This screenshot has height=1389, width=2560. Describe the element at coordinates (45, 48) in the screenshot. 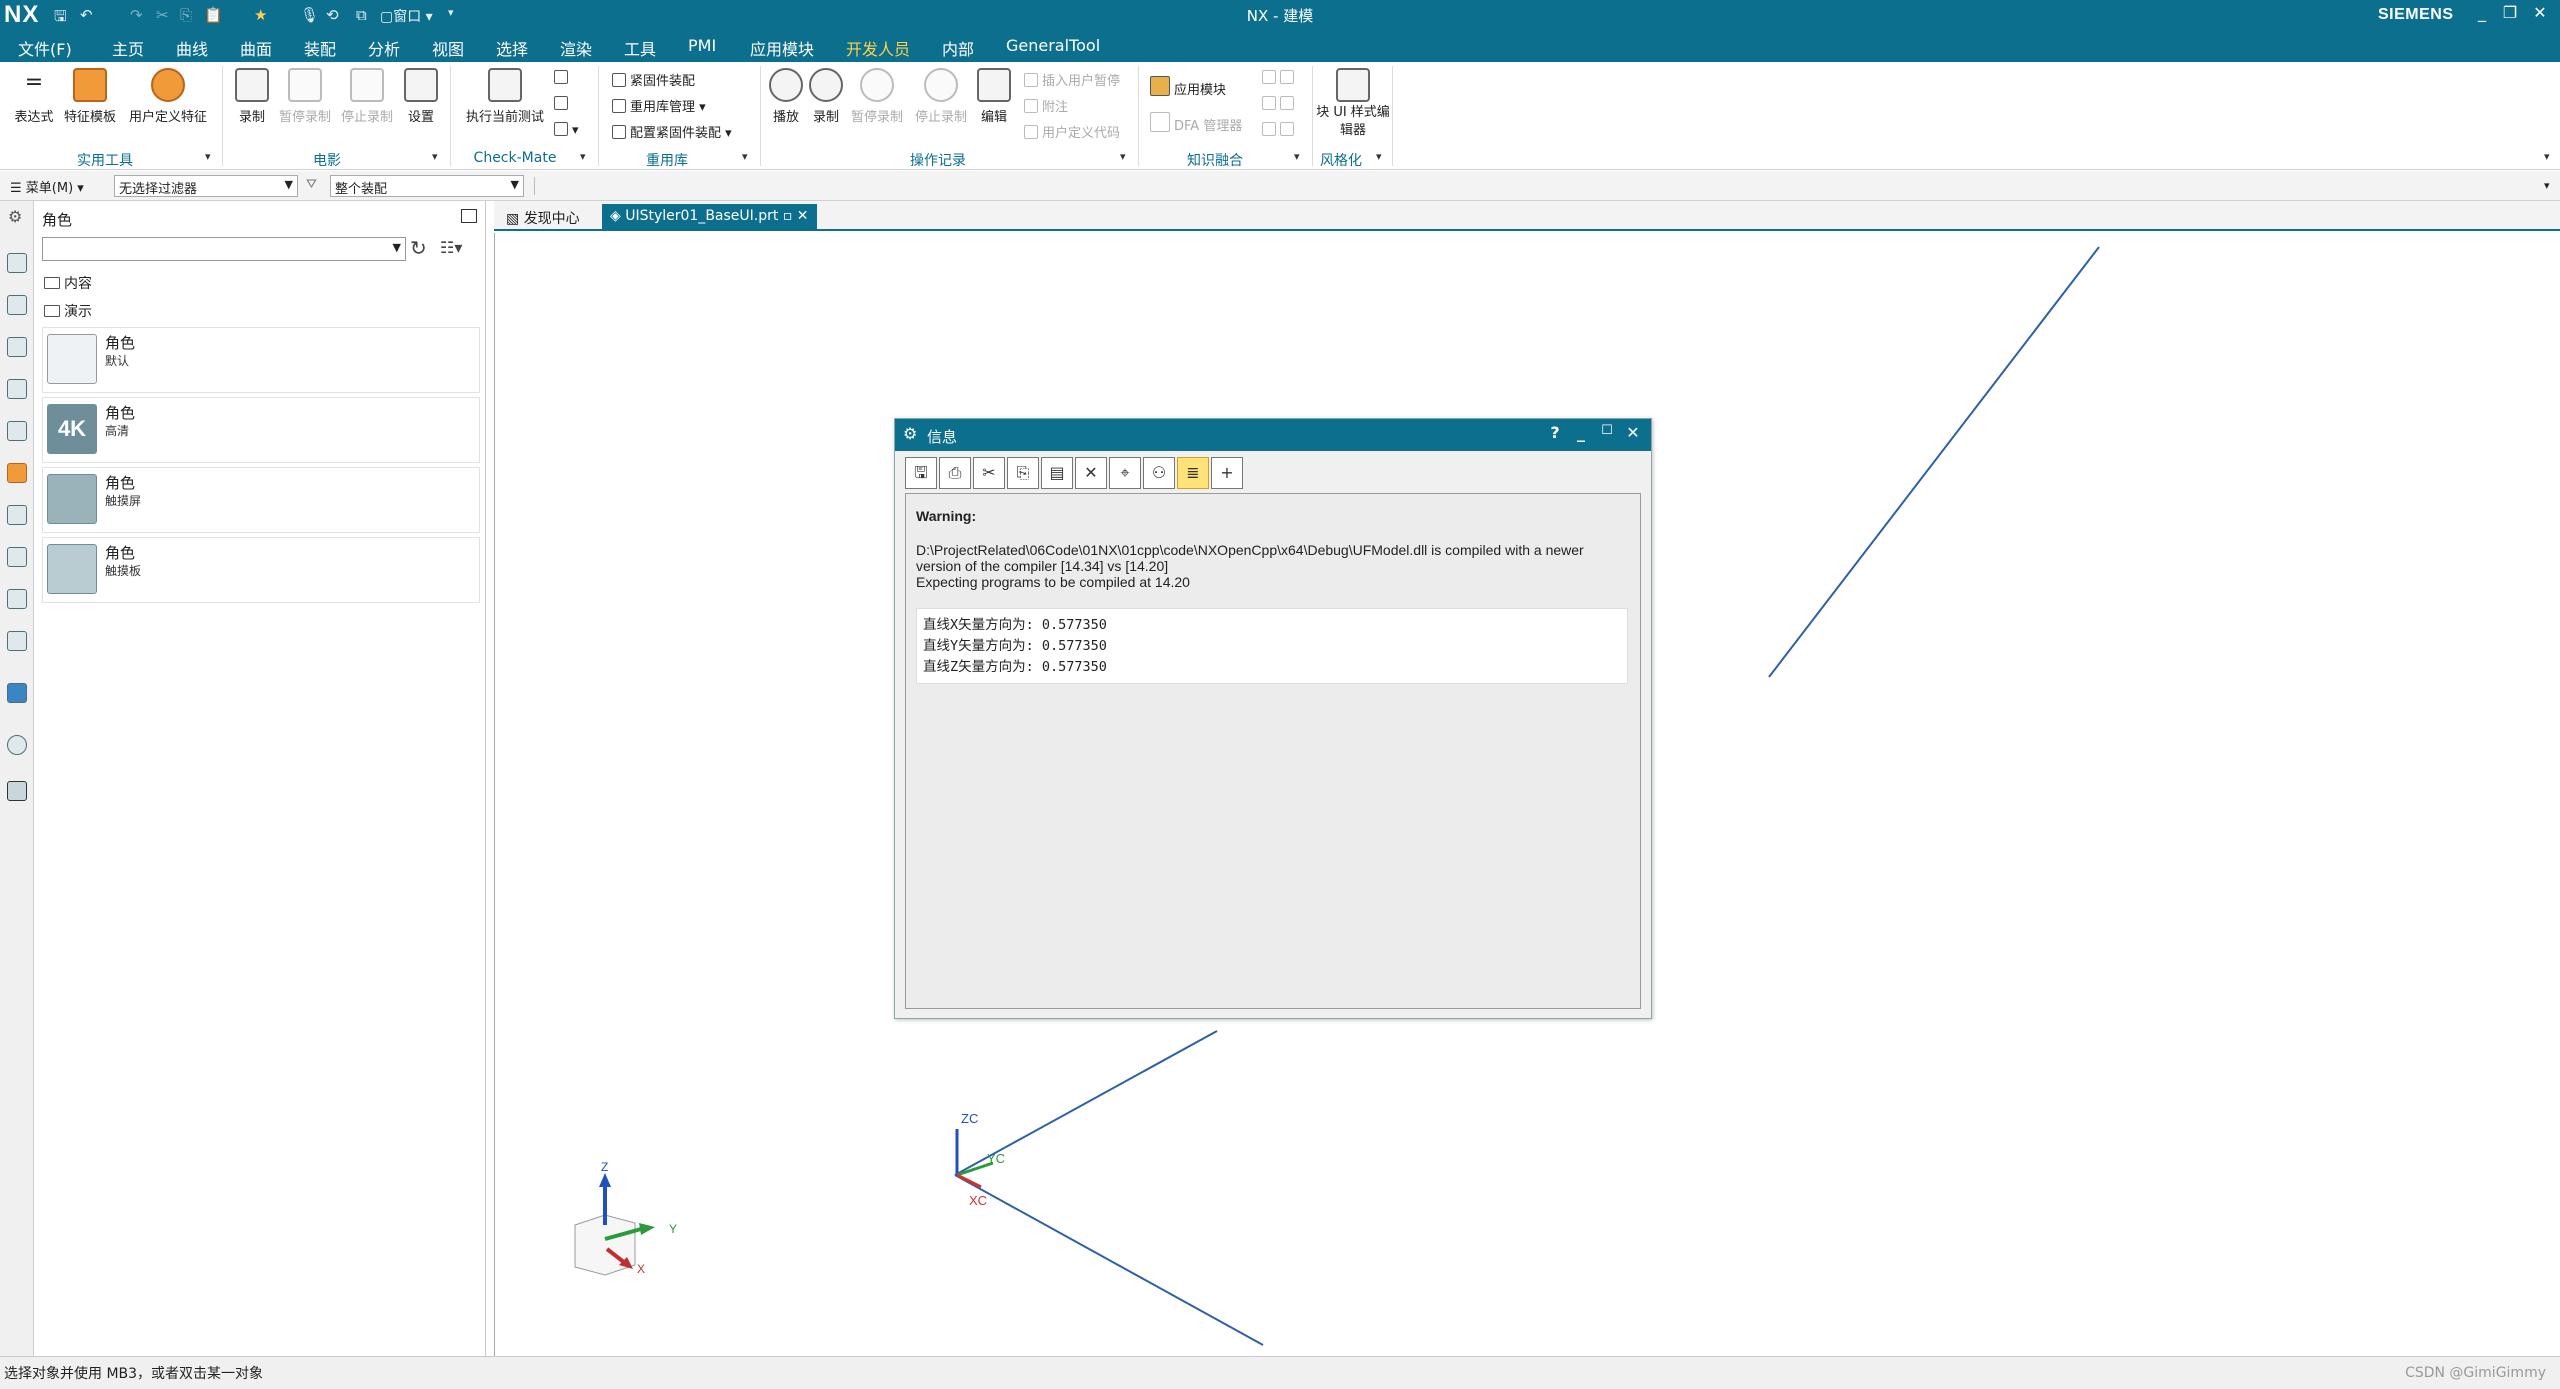

I see `menu-file: 文件(F)` at that location.